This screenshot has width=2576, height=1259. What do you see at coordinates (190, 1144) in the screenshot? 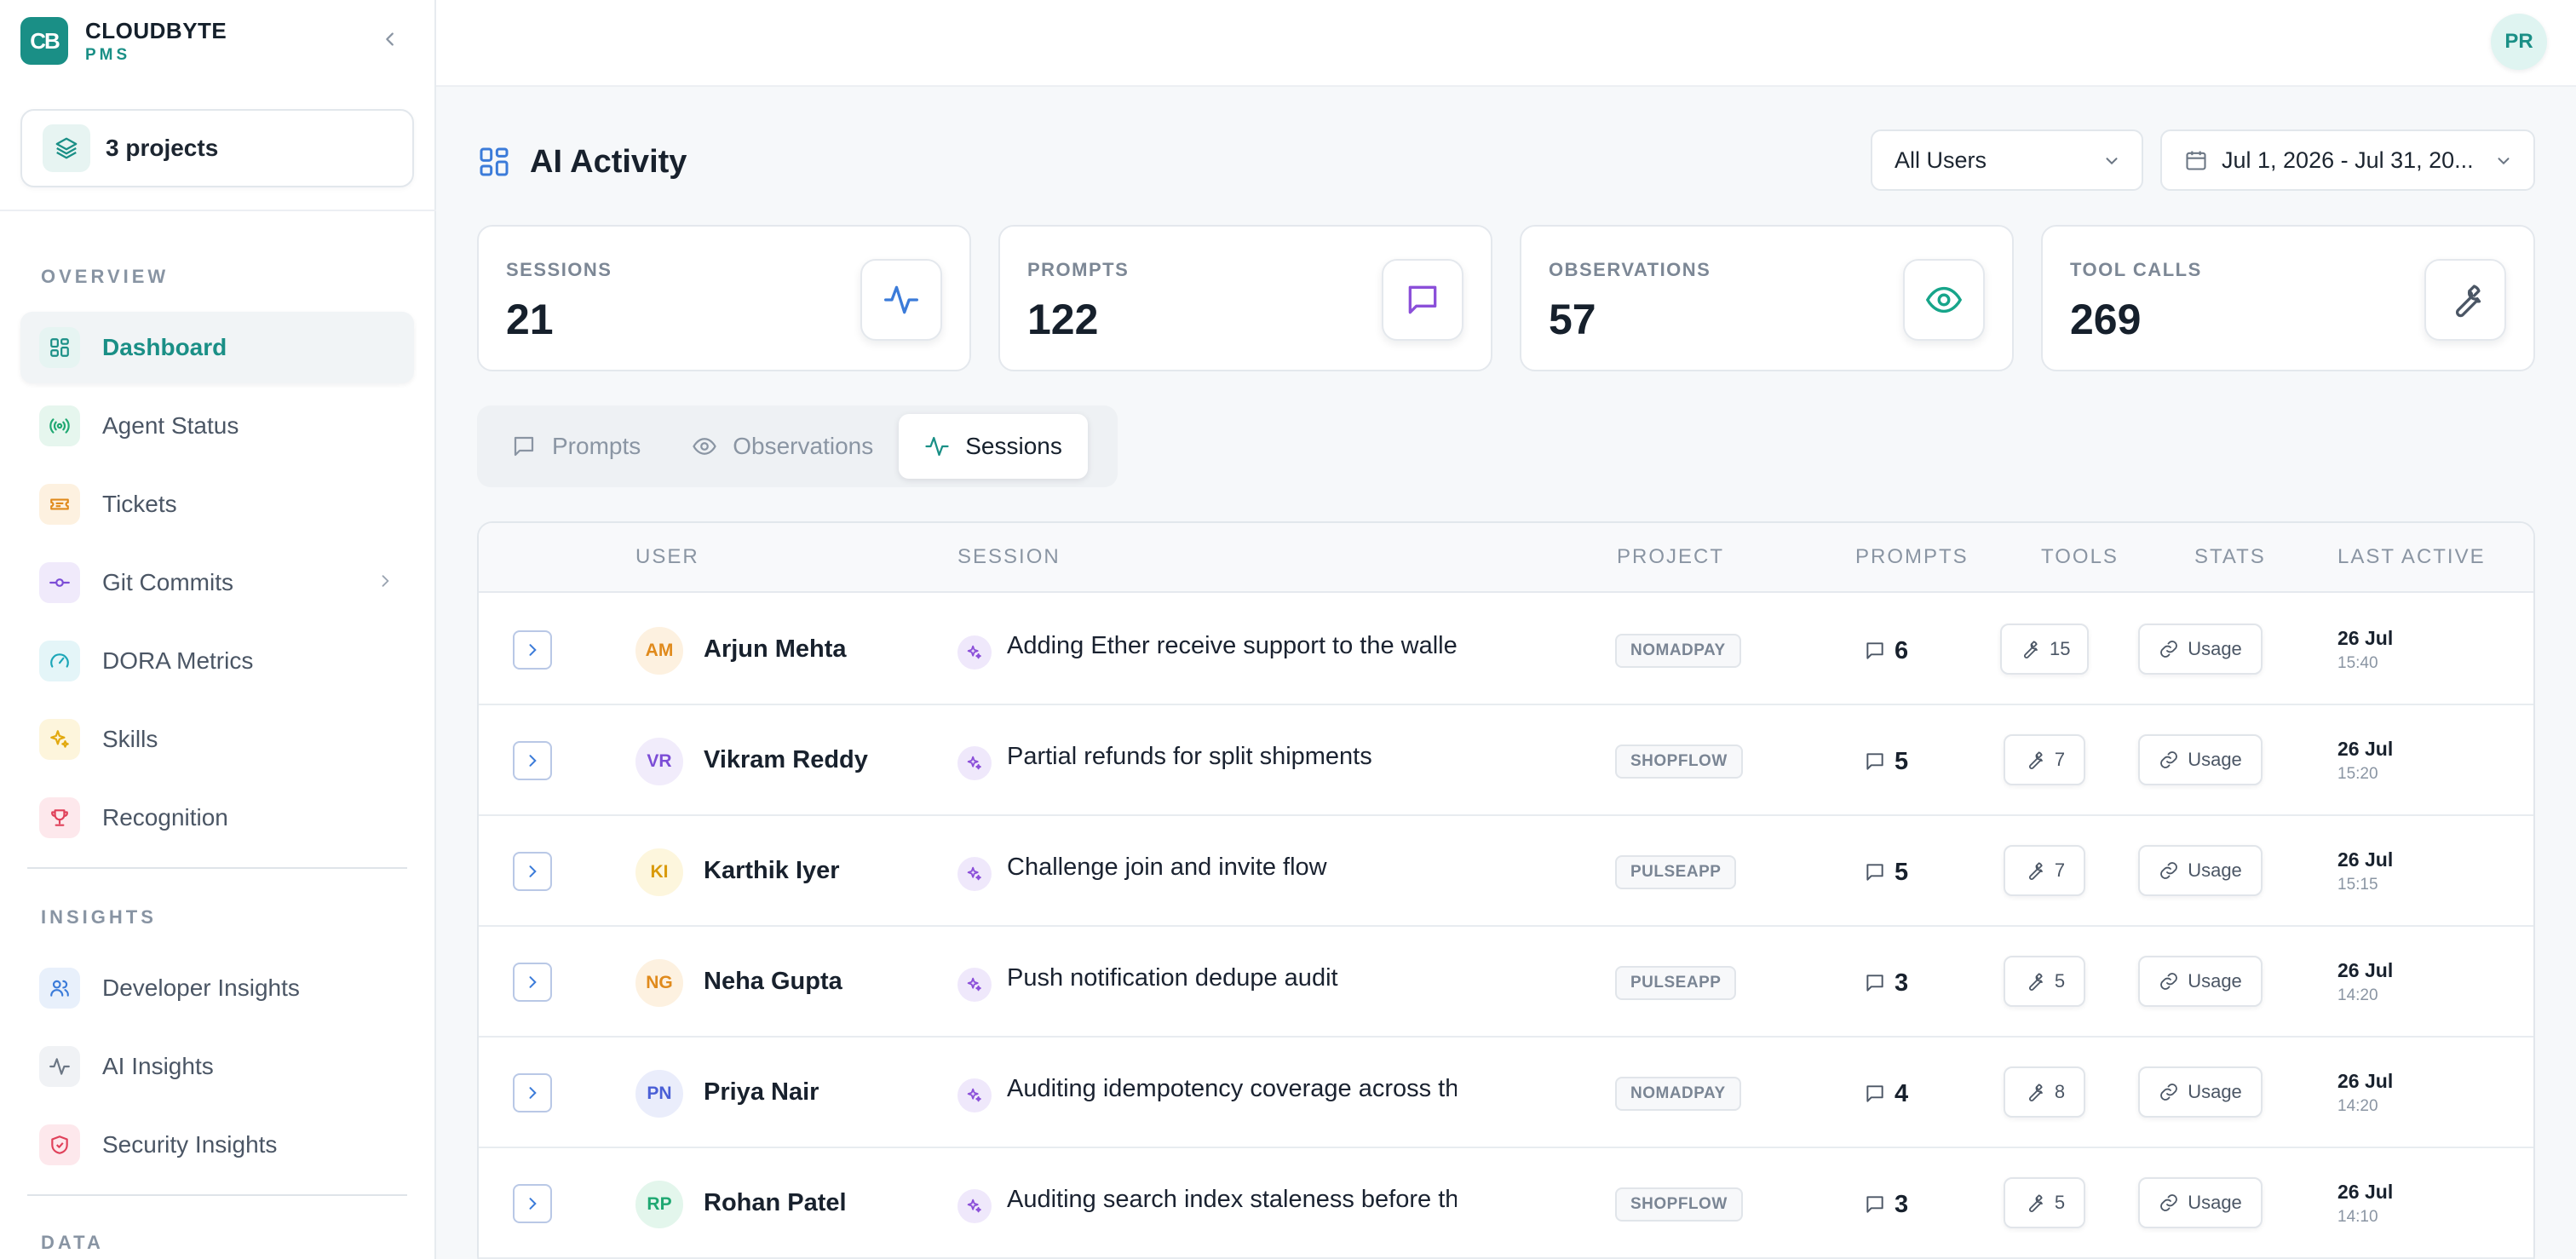
I see `sidebar-item-label: Security Insights` at bounding box center [190, 1144].